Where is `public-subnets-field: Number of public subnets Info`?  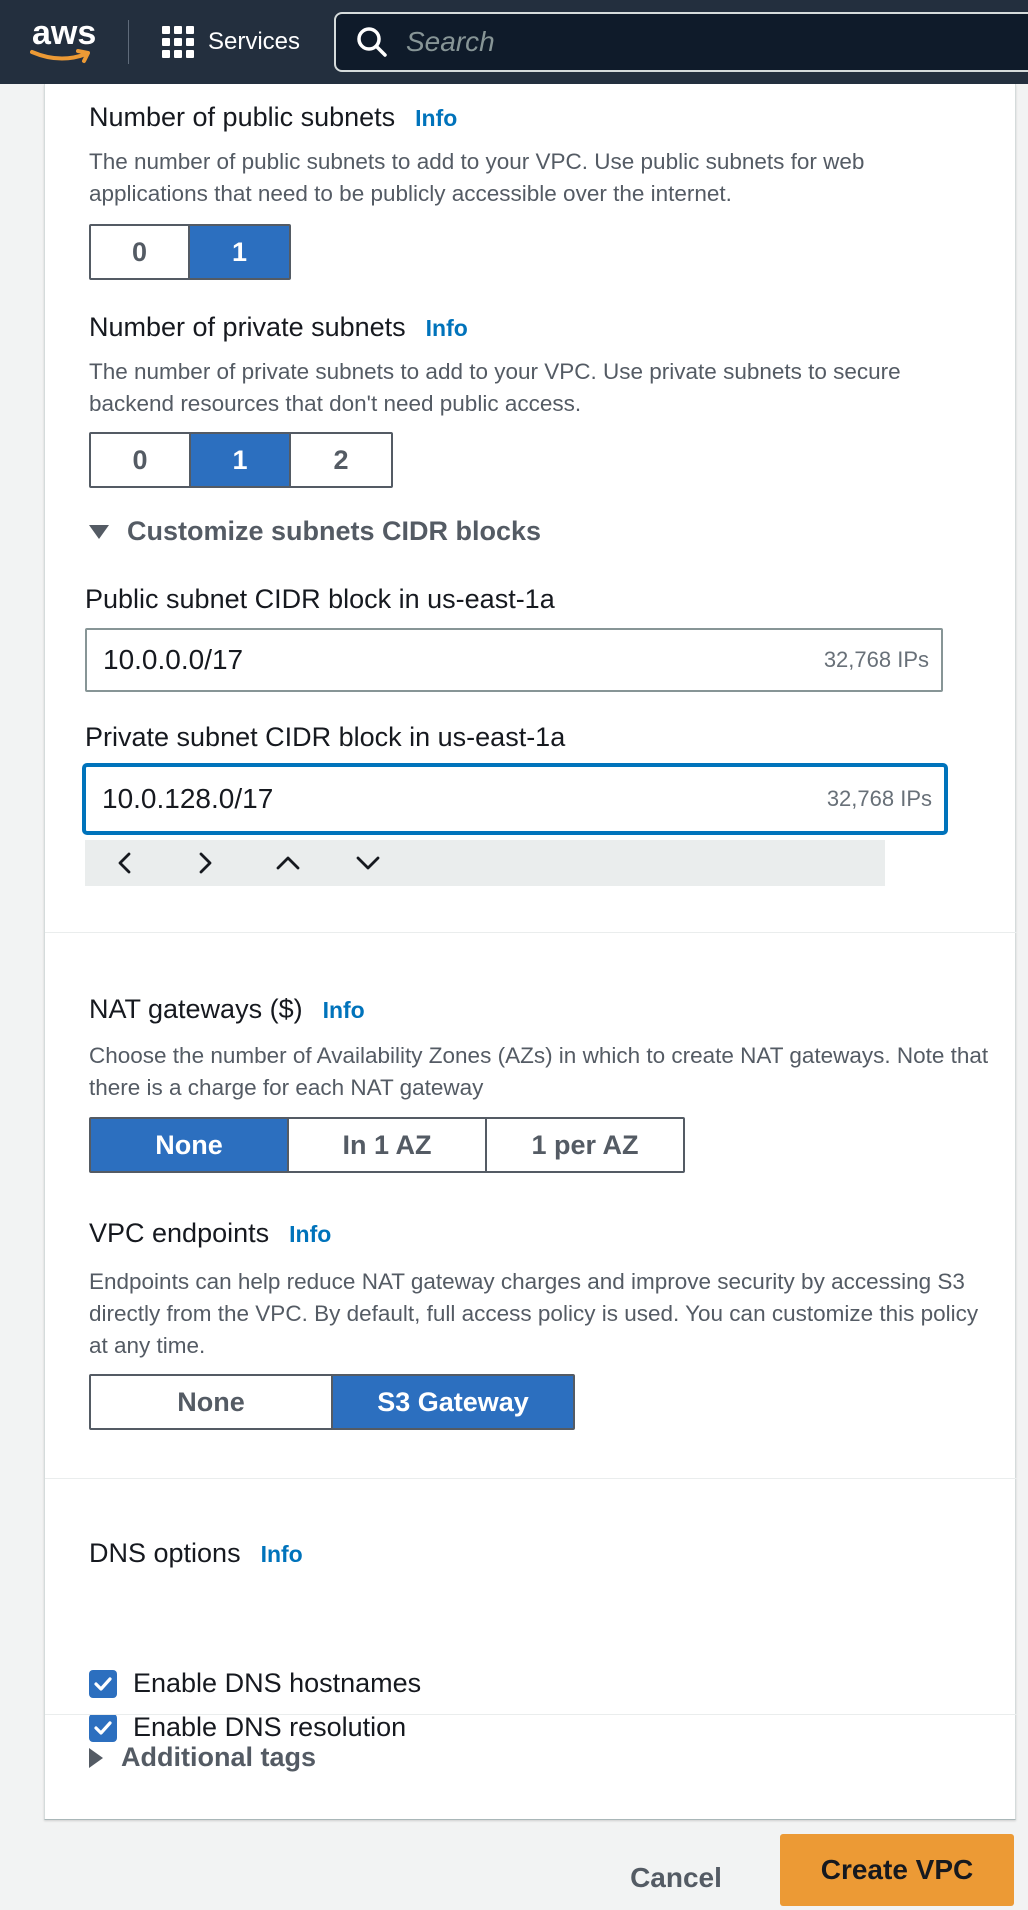
public-subnets-field: Number of public subnets Info is located at coordinates (273, 117).